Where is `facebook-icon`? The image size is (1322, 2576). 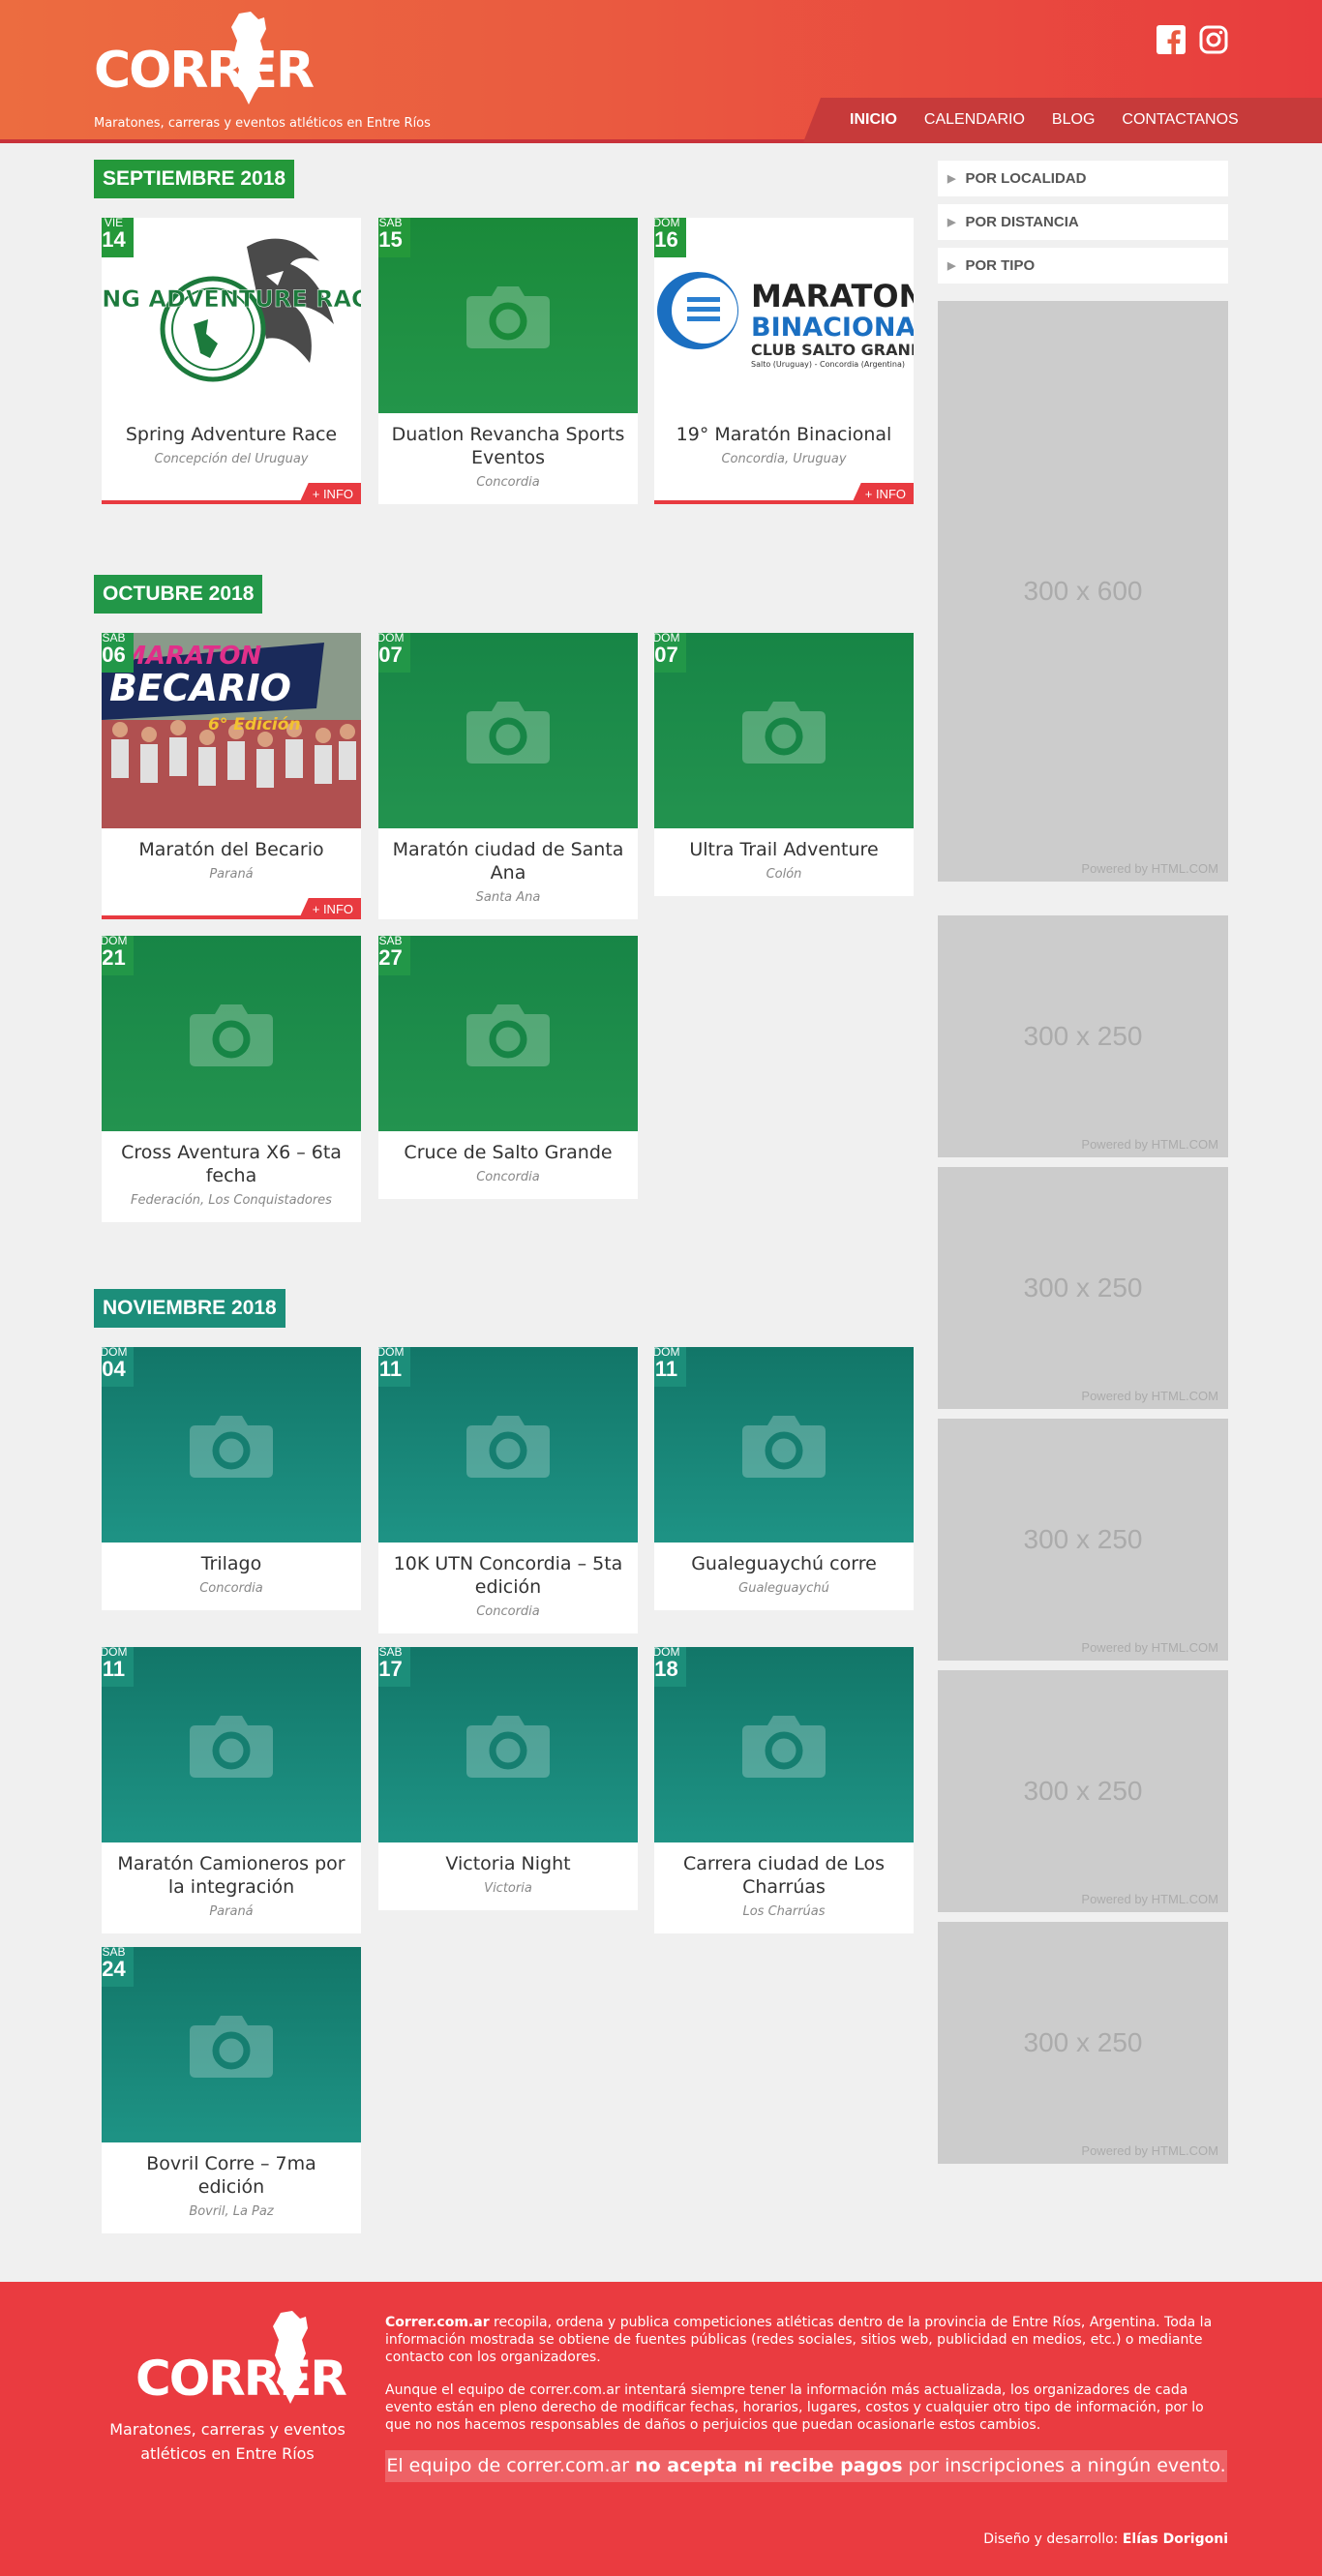 facebook-icon is located at coordinates (1172, 39).